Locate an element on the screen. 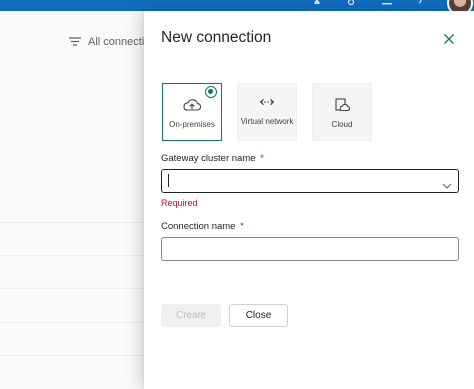 This screenshot has width=474, height=389. gateway-cluster-select is located at coordinates (310, 181).